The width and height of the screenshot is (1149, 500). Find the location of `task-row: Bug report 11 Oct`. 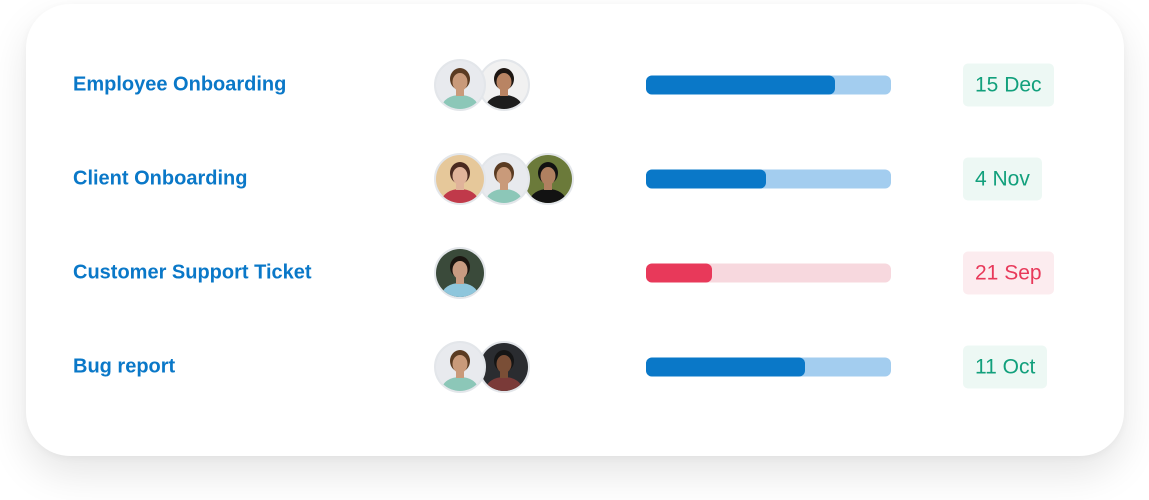

task-row: Bug report 11 Oct is located at coordinates (575, 367).